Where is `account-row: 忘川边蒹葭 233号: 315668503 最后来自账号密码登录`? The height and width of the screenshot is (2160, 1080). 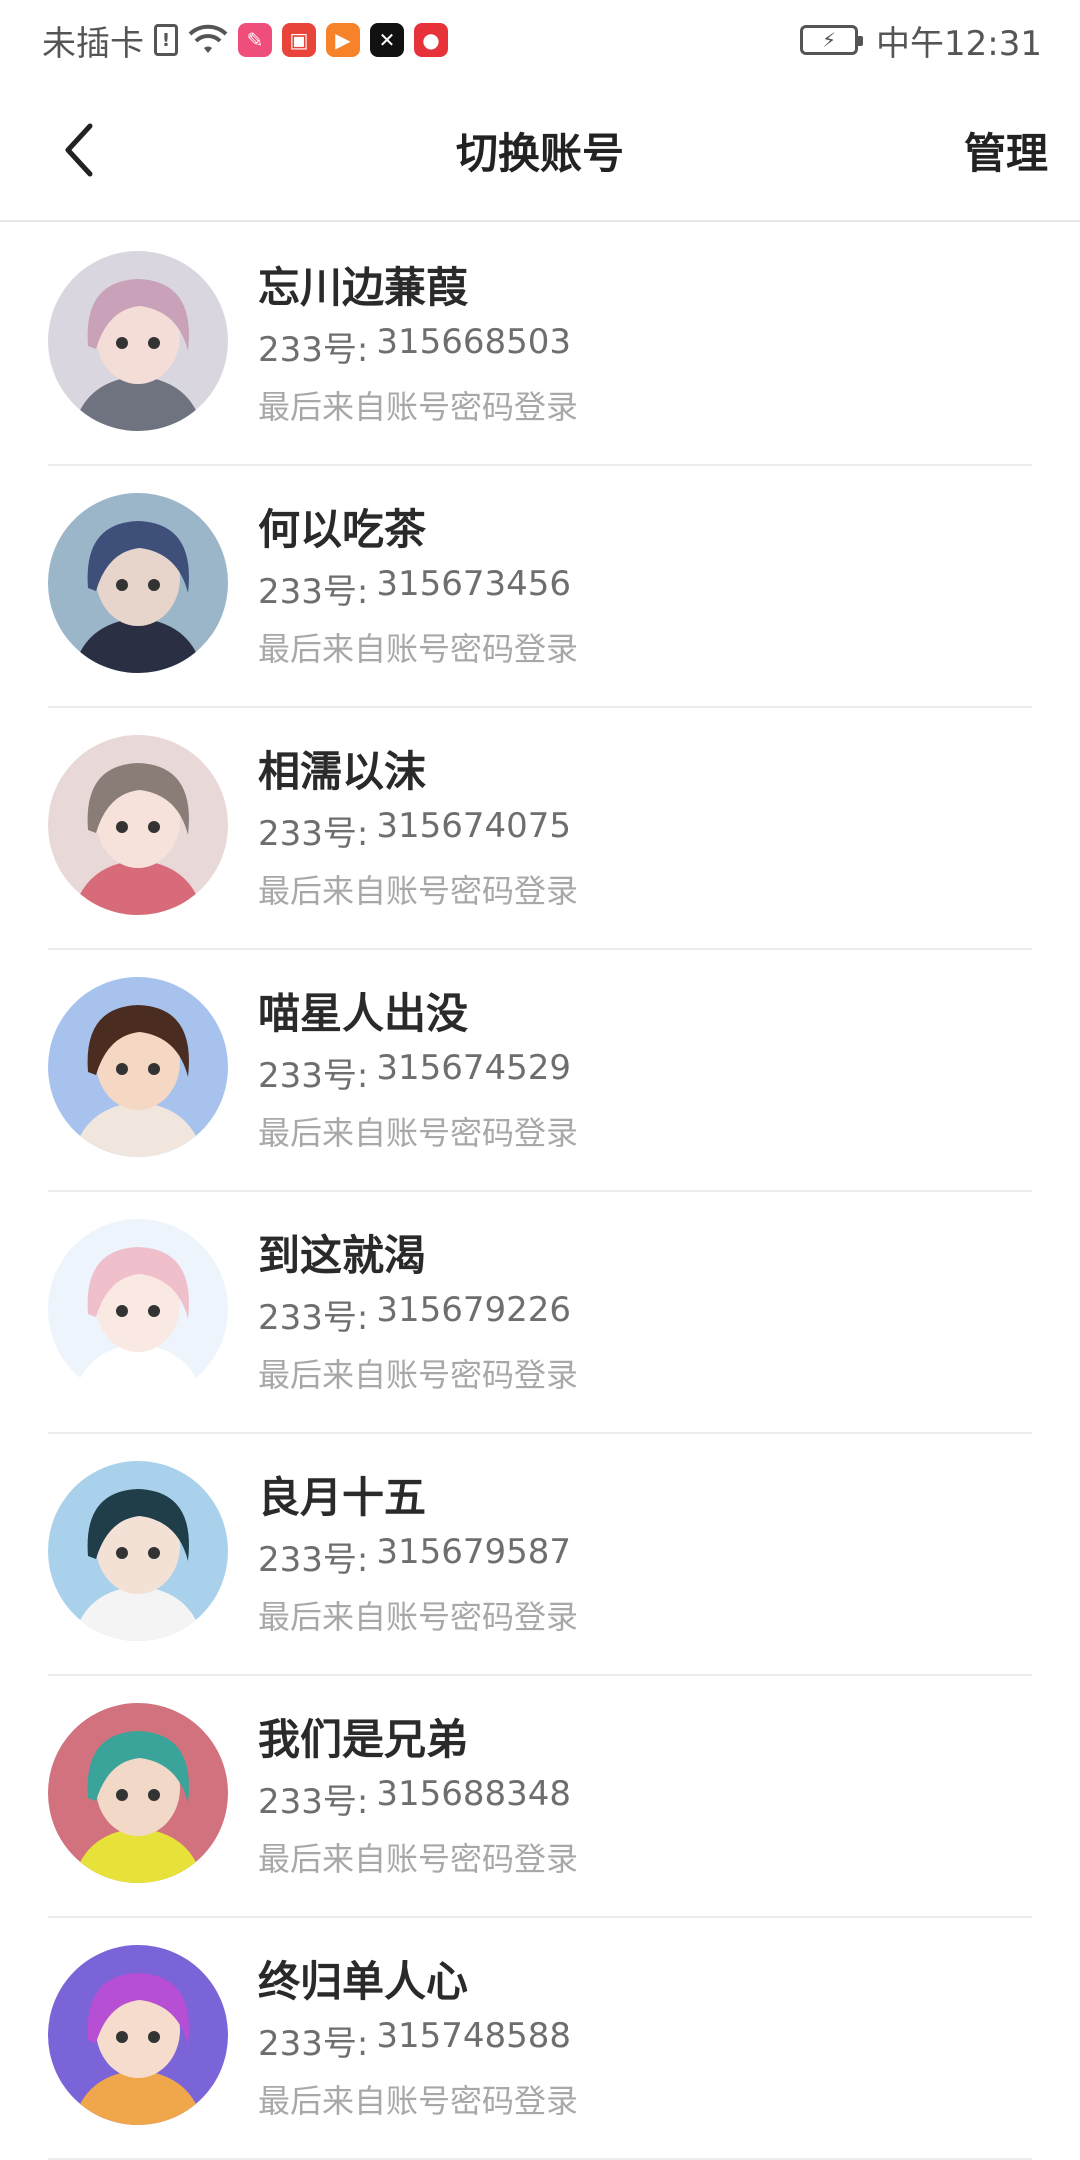 account-row: 忘川边蒹葭 233号: 315668503 最后来自账号密码登录 is located at coordinates (540, 345).